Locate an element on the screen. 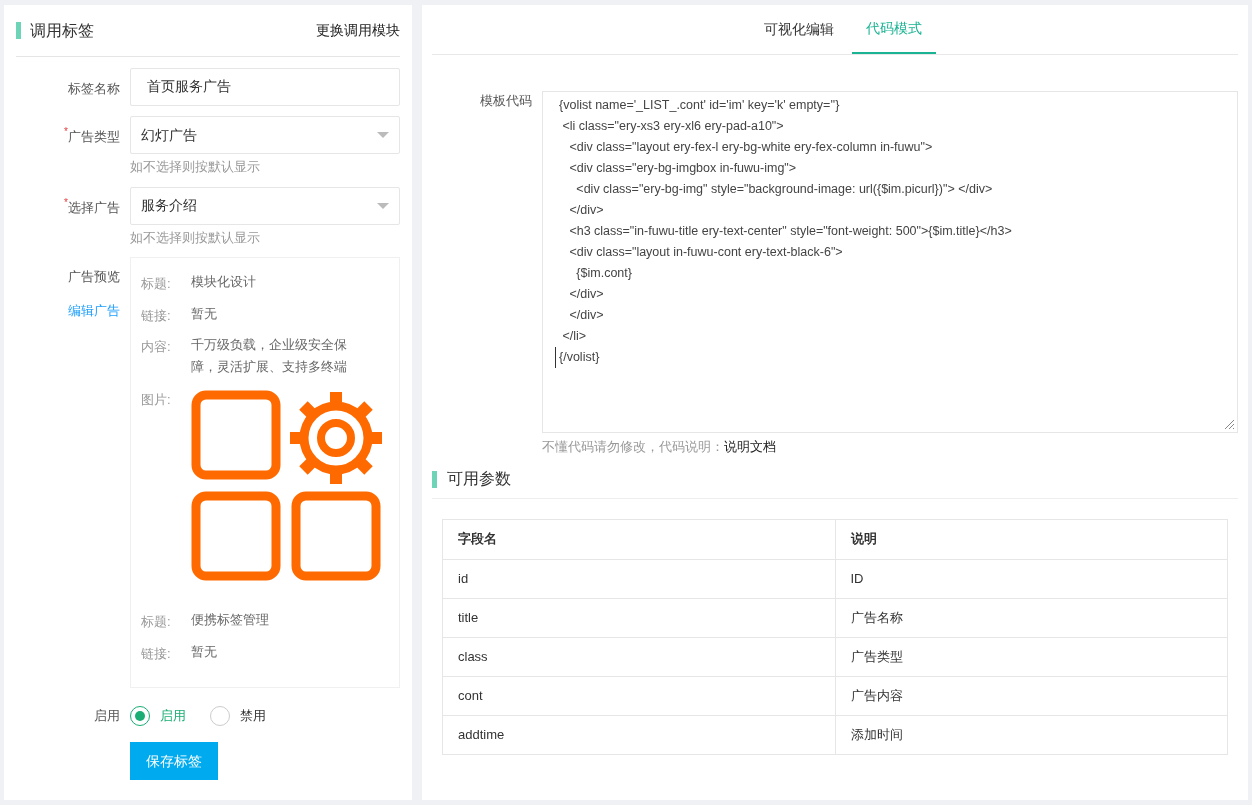 The height and width of the screenshot is (805, 1252). select-field: 服务介绍 is located at coordinates (265, 205).